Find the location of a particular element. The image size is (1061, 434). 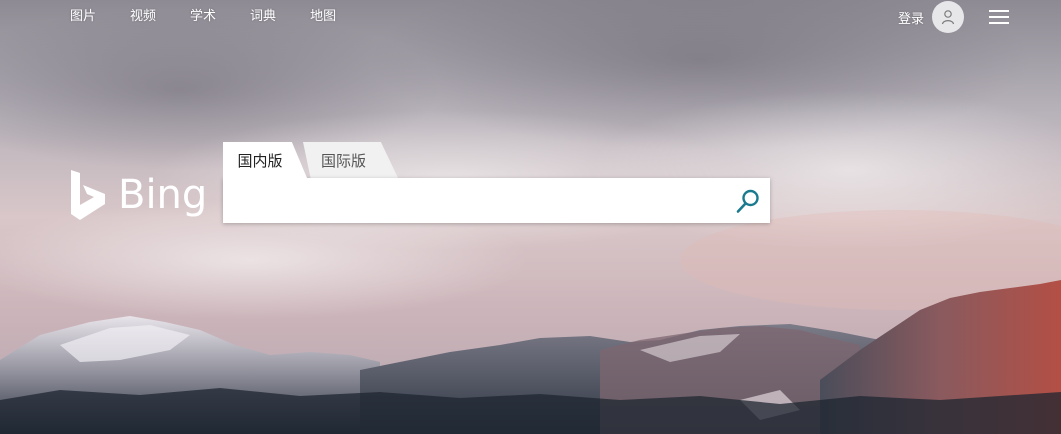

nav-item-maps: 地图 is located at coordinates (323, 17).